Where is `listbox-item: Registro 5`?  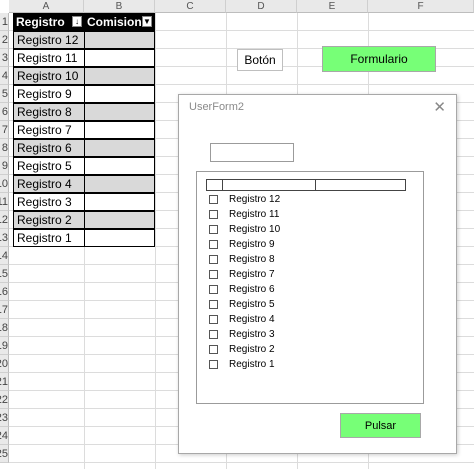 listbox-item: Registro 5 is located at coordinates (242, 304).